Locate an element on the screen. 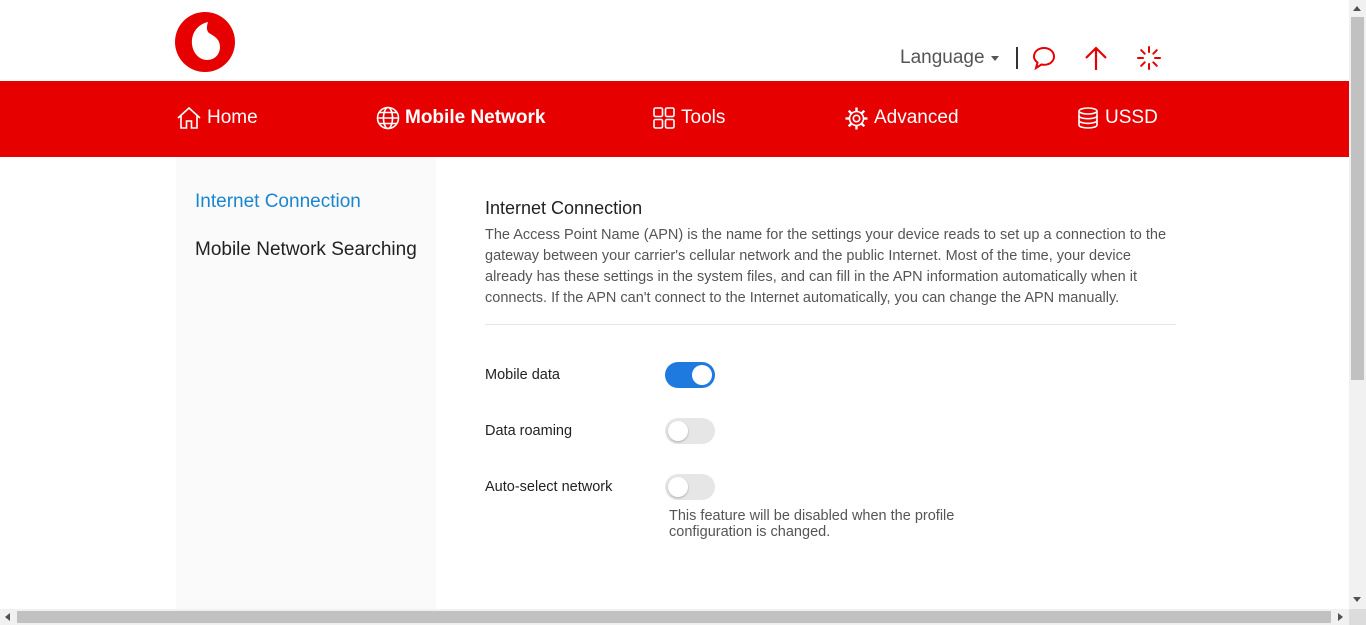  nav-advanced-label: Advanced is located at coordinates (916, 117).